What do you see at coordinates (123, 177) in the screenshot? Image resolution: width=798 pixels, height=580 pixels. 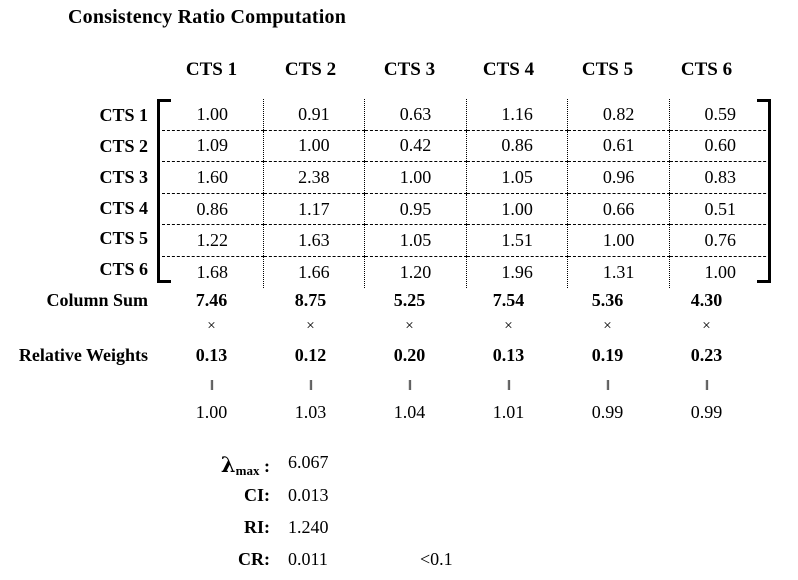 I see `row-label-cts-3: CTS 3` at bounding box center [123, 177].